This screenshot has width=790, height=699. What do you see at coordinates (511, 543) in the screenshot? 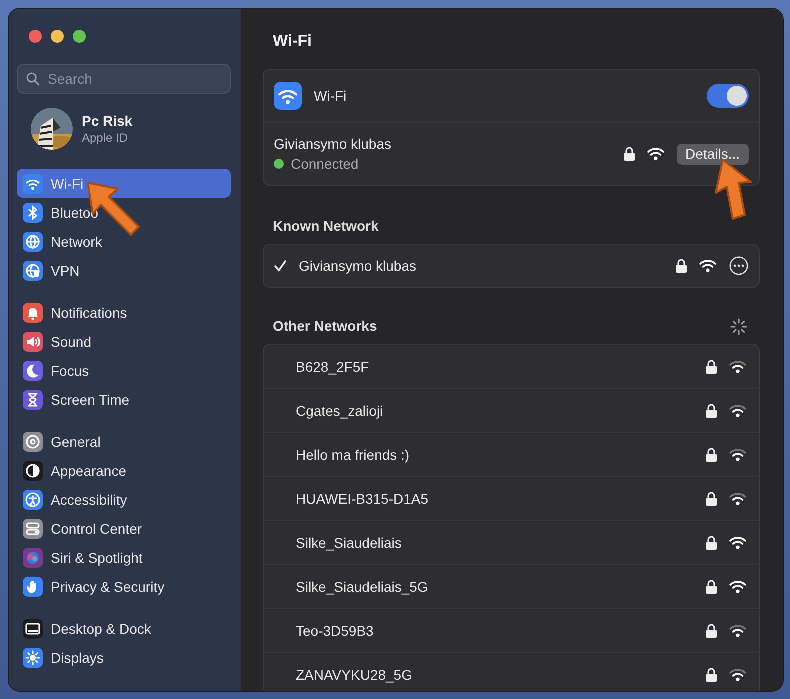
I see `network-row: Silke_Siaudeliais` at bounding box center [511, 543].